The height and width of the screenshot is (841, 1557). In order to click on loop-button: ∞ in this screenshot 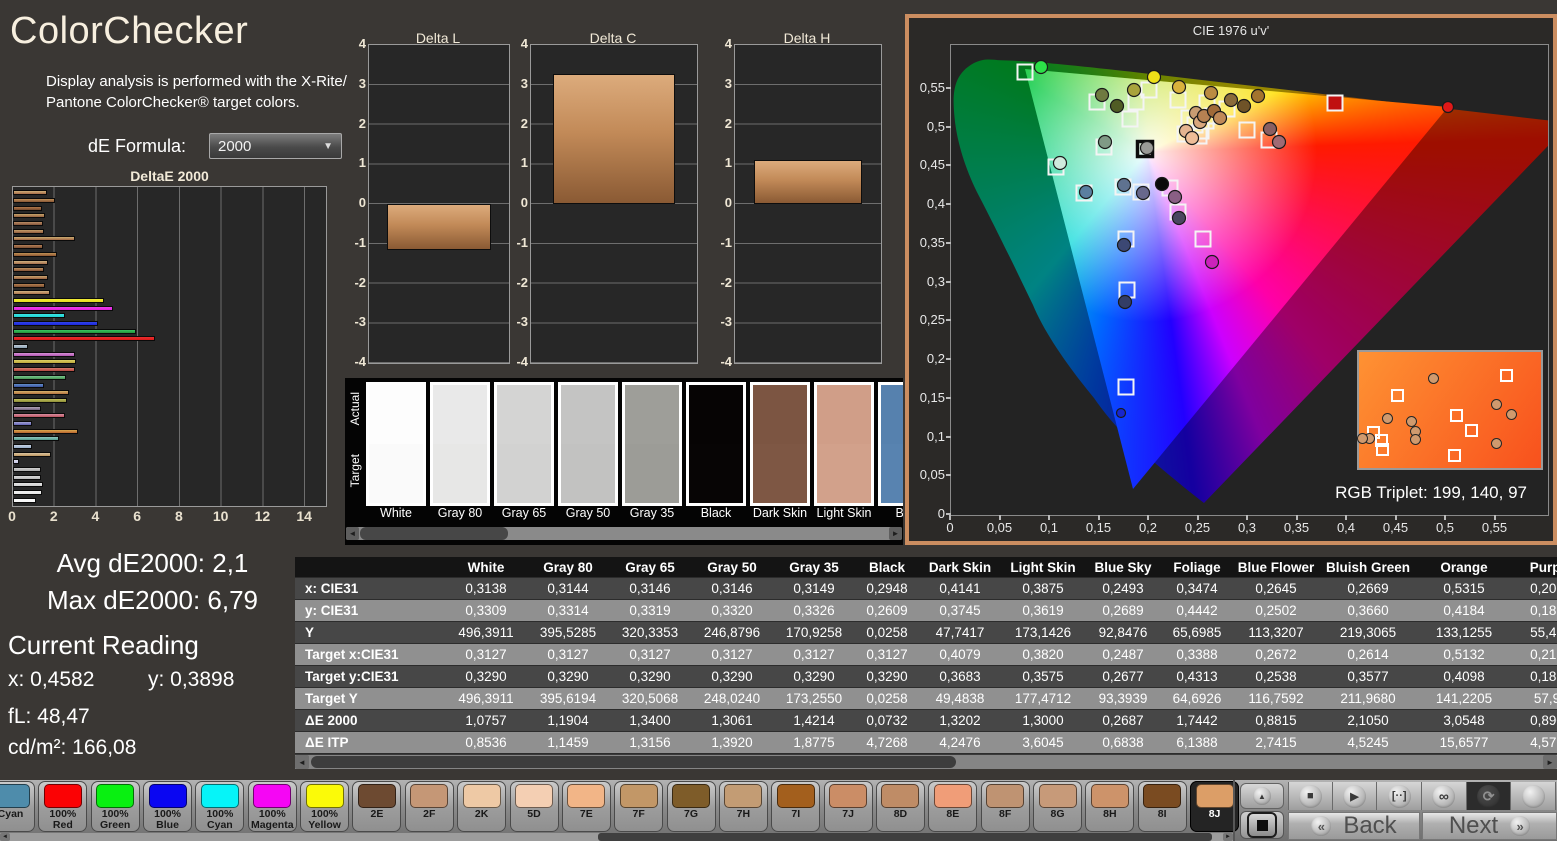, I will do `click(1444, 796)`.